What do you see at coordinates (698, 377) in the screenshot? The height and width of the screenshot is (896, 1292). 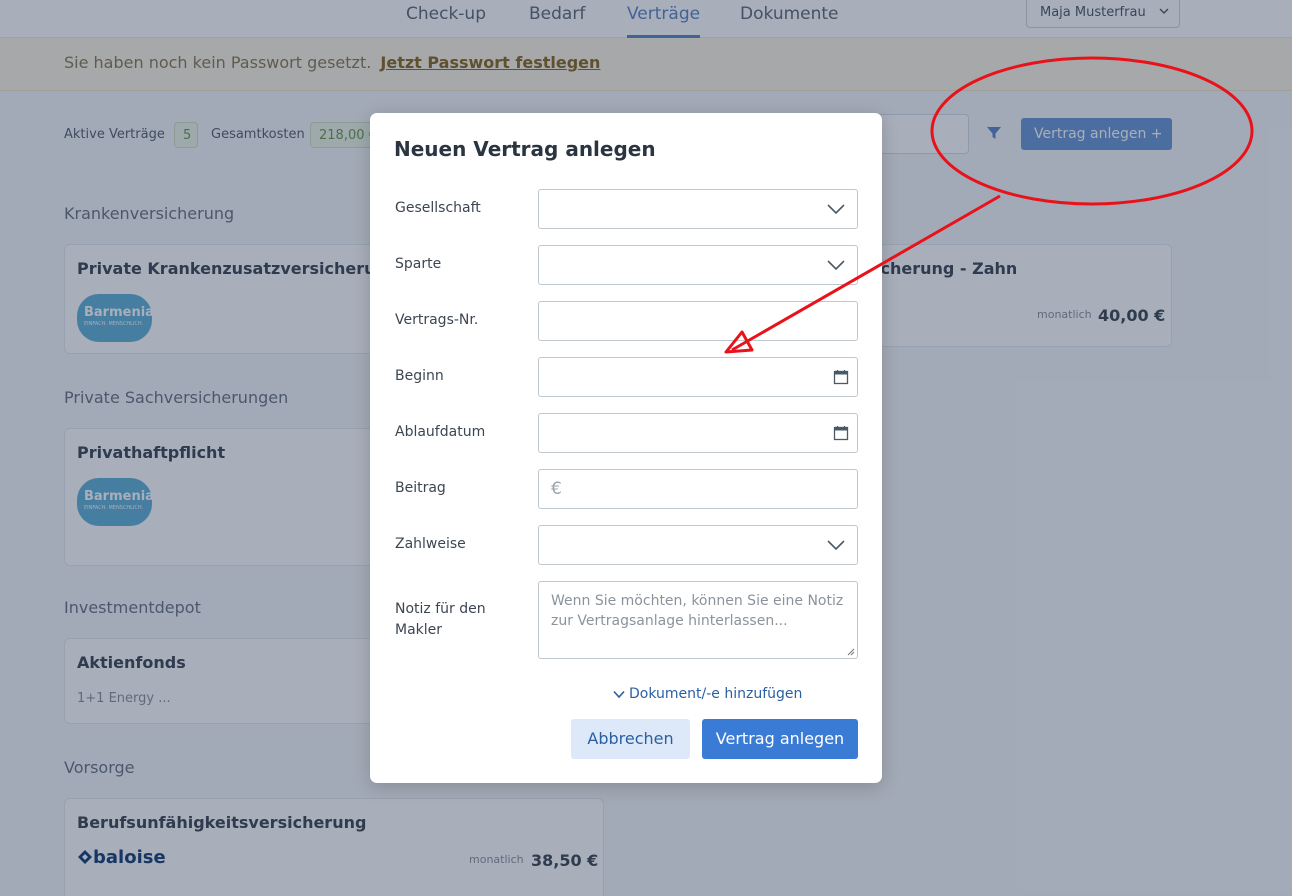 I see `start-date-input` at bounding box center [698, 377].